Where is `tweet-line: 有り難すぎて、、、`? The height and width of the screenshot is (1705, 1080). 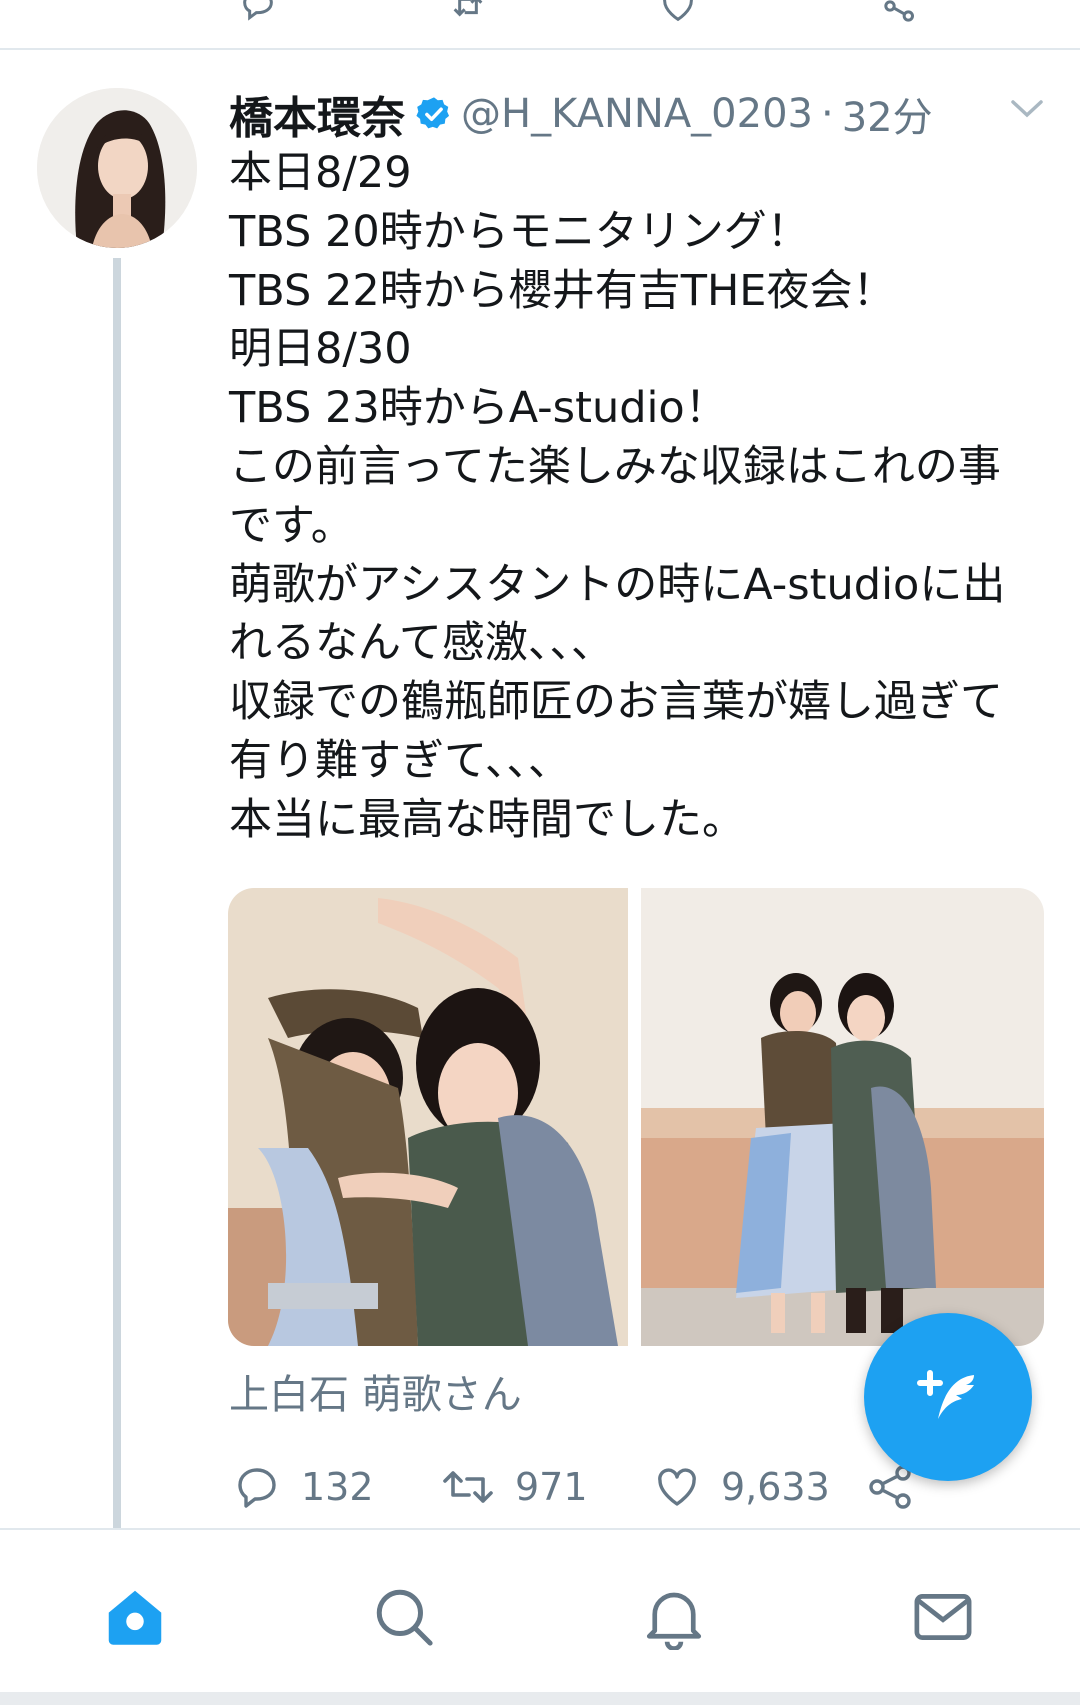 tweet-line: 有り難すぎて、、、 is located at coordinates (400, 760).